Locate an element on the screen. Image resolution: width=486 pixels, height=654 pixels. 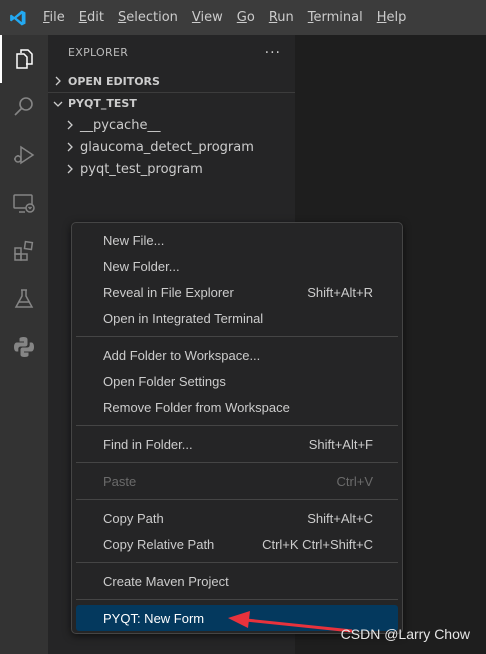
menu-item-label: Create Maven Project is located at coordinates (166, 581).